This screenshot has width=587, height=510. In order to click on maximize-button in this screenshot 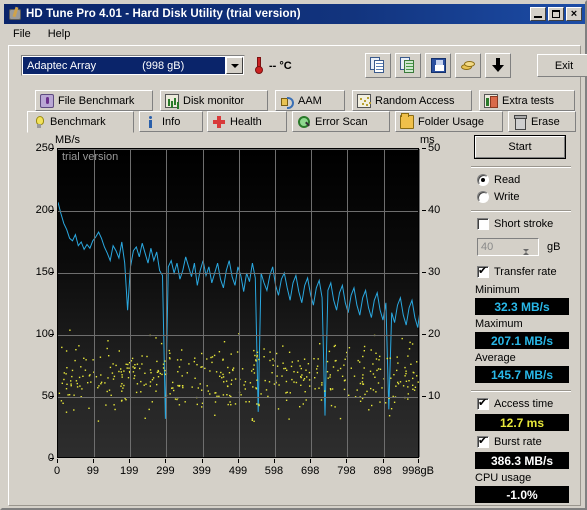, I will do `click(556, 14)`.